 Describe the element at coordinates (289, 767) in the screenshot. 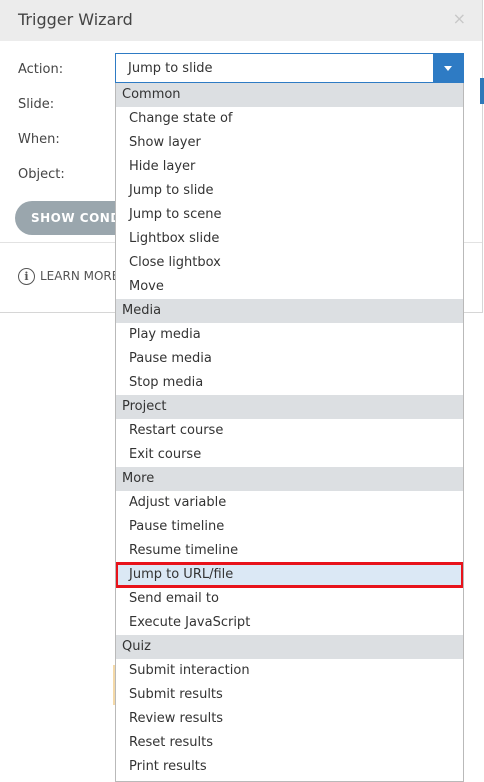

I see `dropdown-option: Print results` at that location.